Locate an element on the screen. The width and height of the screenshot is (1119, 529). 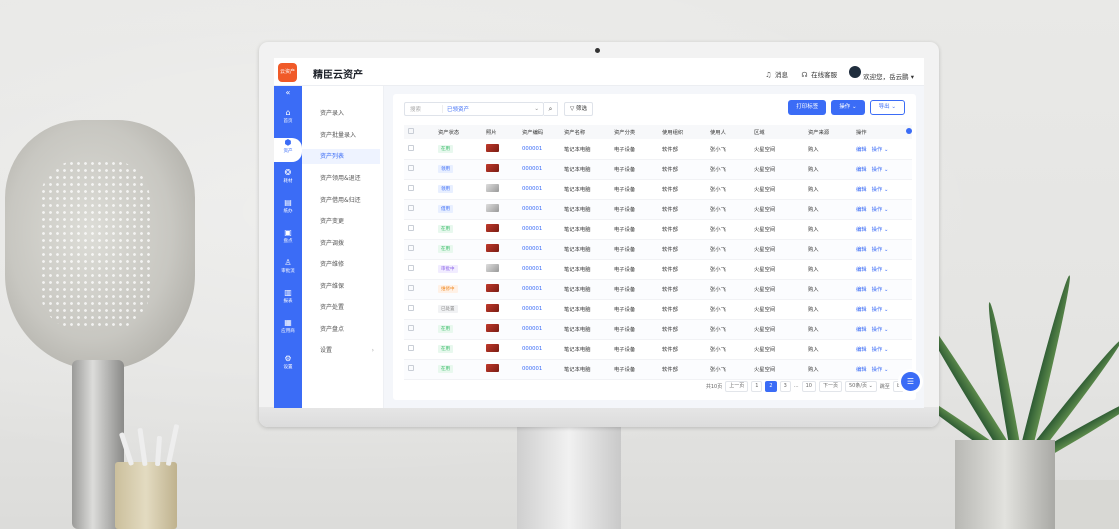
submenu-item: 资产借用&归还 is located at coordinates (341, 200).